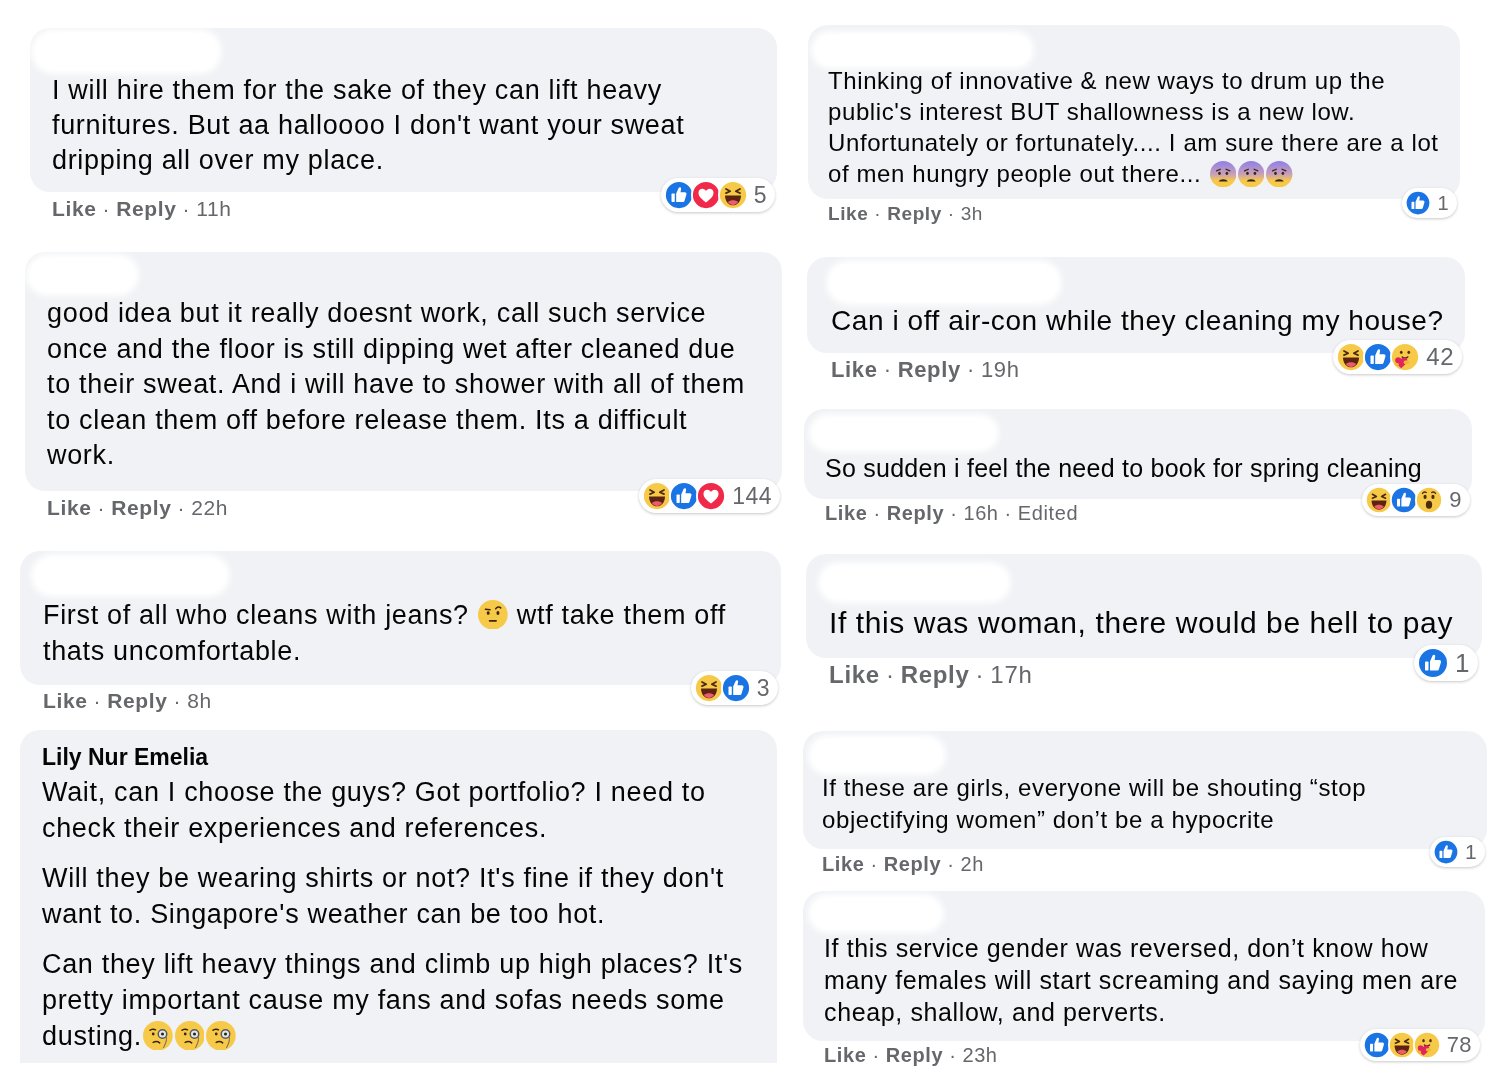  I want to click on comment-text: thats uncomfortable., so click(172, 650).